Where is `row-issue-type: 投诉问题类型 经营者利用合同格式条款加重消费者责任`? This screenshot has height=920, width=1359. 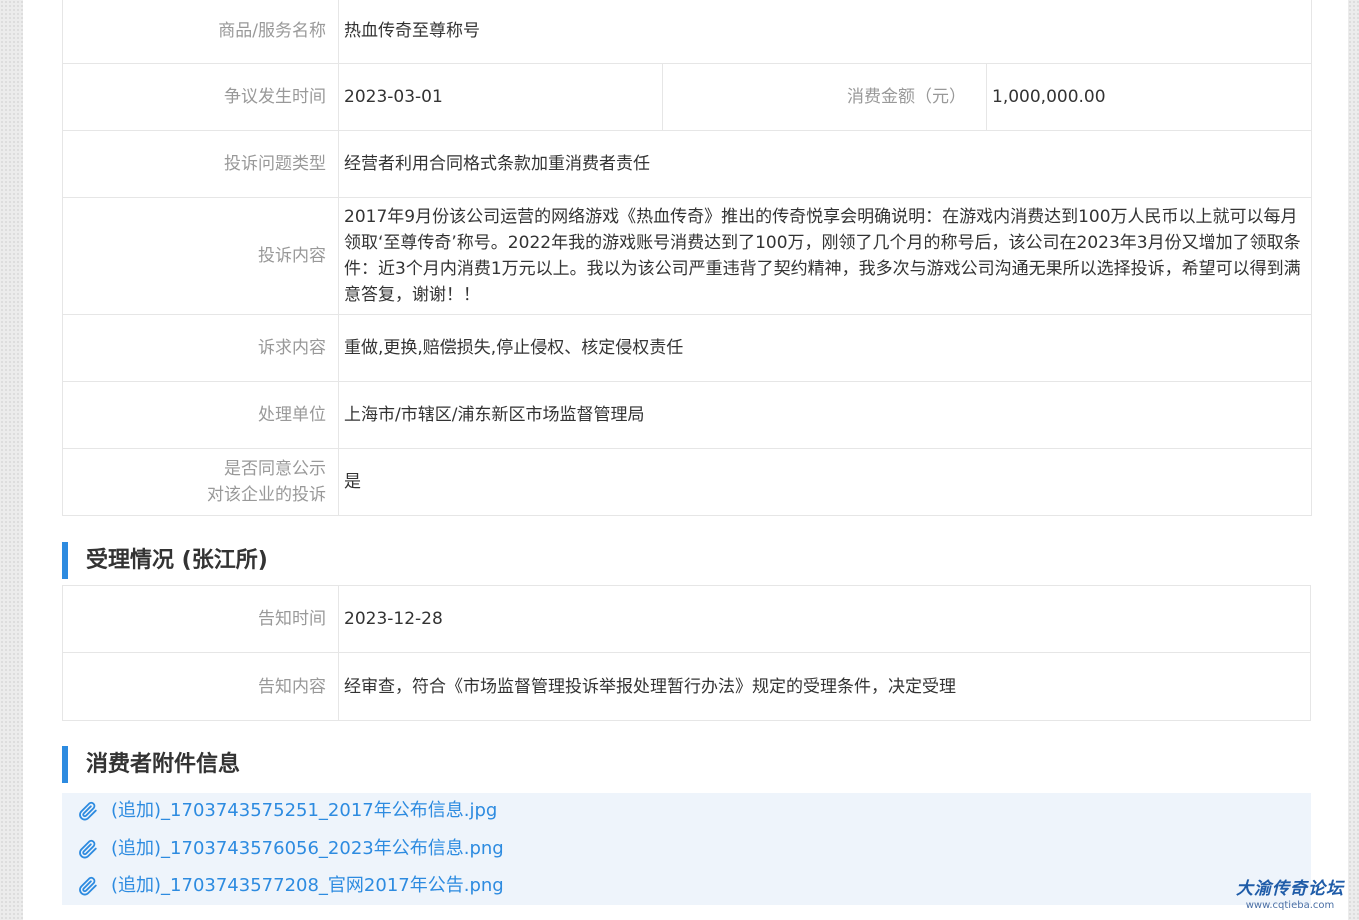
row-issue-type: 投诉问题类型 经营者利用合同格式条款加重消费者责任 is located at coordinates (687, 164).